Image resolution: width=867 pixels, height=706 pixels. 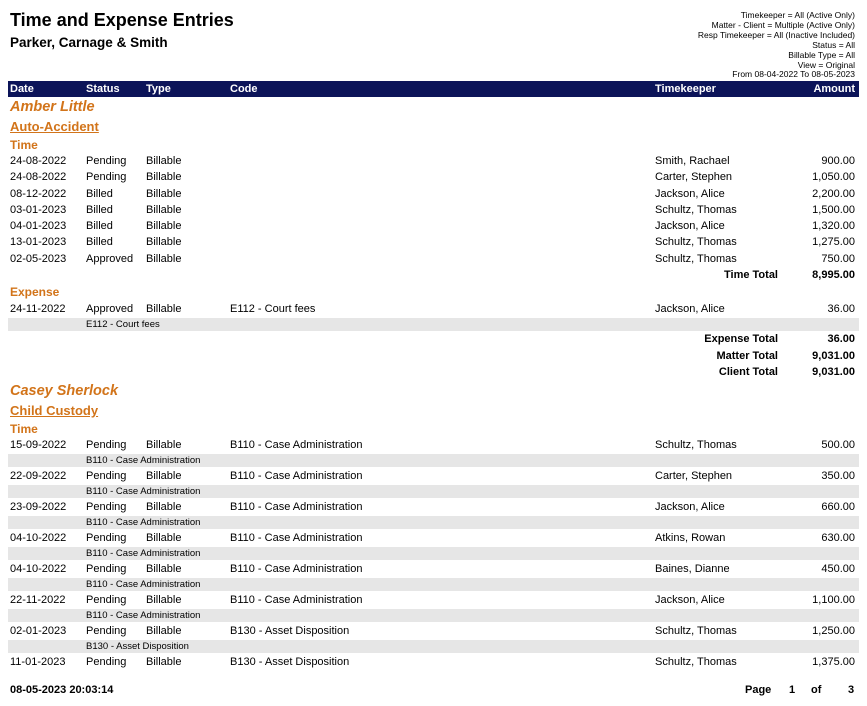 I want to click on client-name: Amber Little, so click(x=52, y=107).